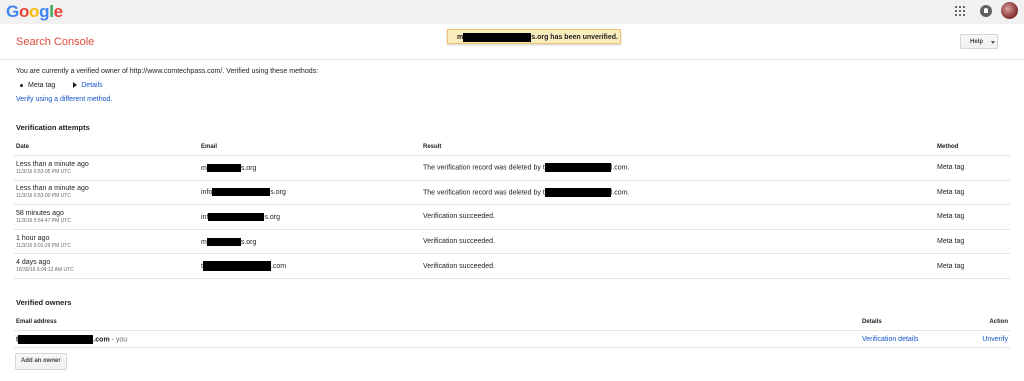  I want to click on bullet-icon, so click(21, 85).